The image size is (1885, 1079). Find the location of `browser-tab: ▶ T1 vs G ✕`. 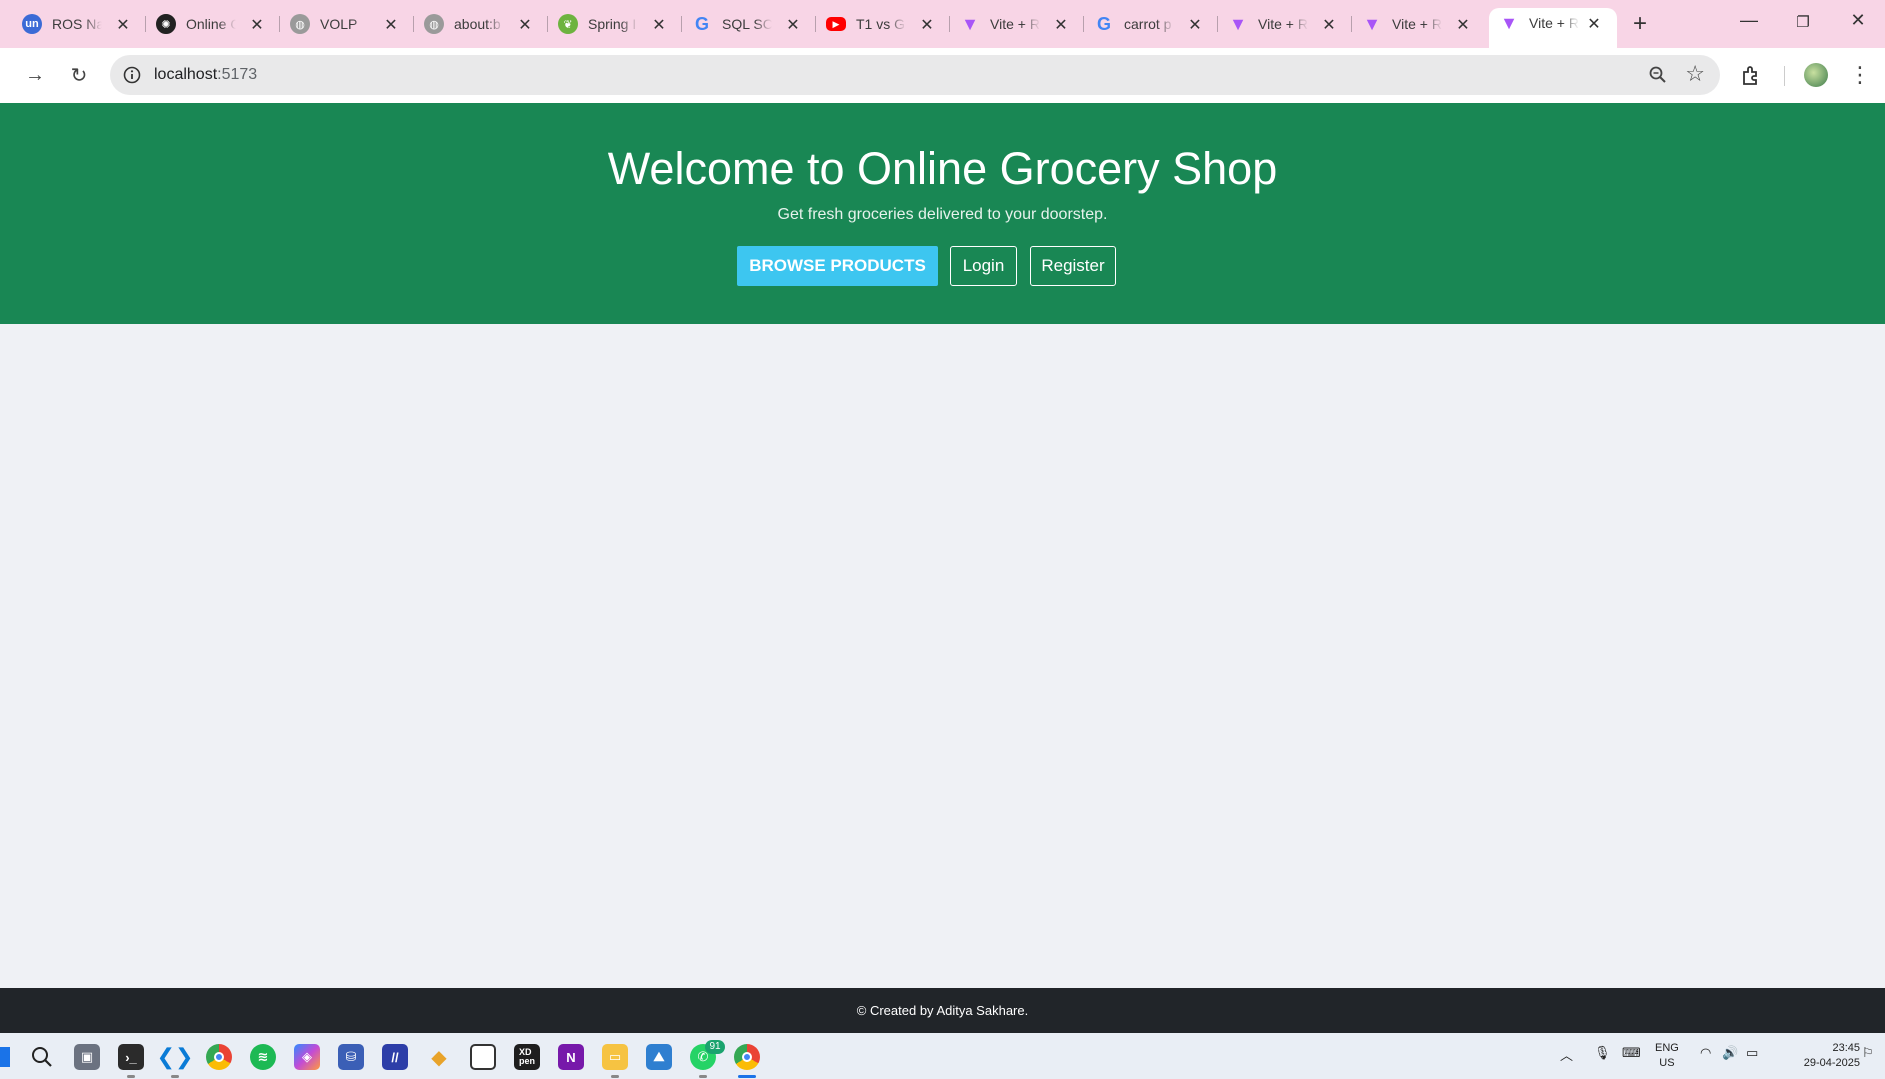

browser-tab: ▶ T1 vs G ✕ is located at coordinates (877, 24).